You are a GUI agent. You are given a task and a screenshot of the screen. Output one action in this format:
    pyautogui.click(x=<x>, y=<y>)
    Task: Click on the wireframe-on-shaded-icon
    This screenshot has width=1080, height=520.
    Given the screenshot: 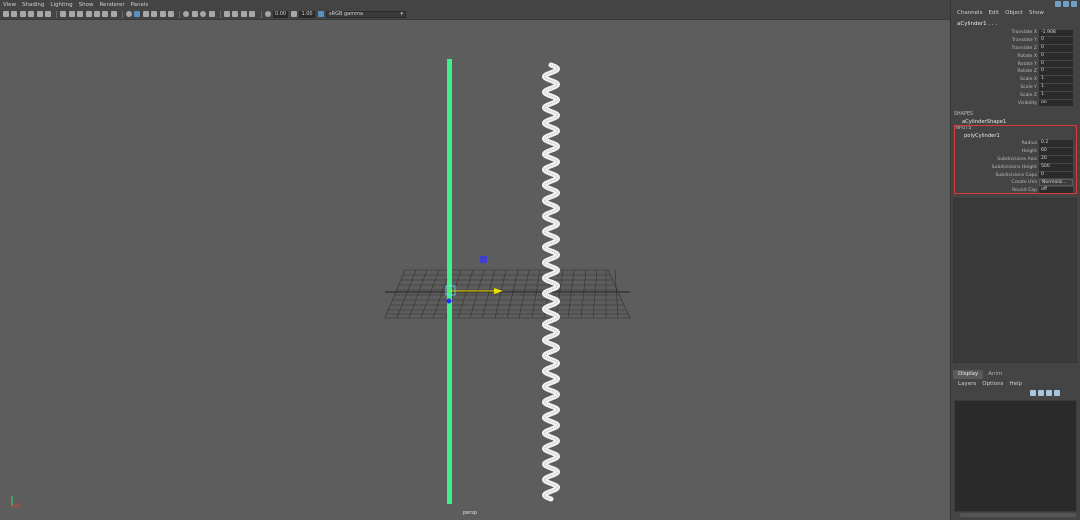 What is the action you would take?
    pyautogui.click(x=145, y=14)
    